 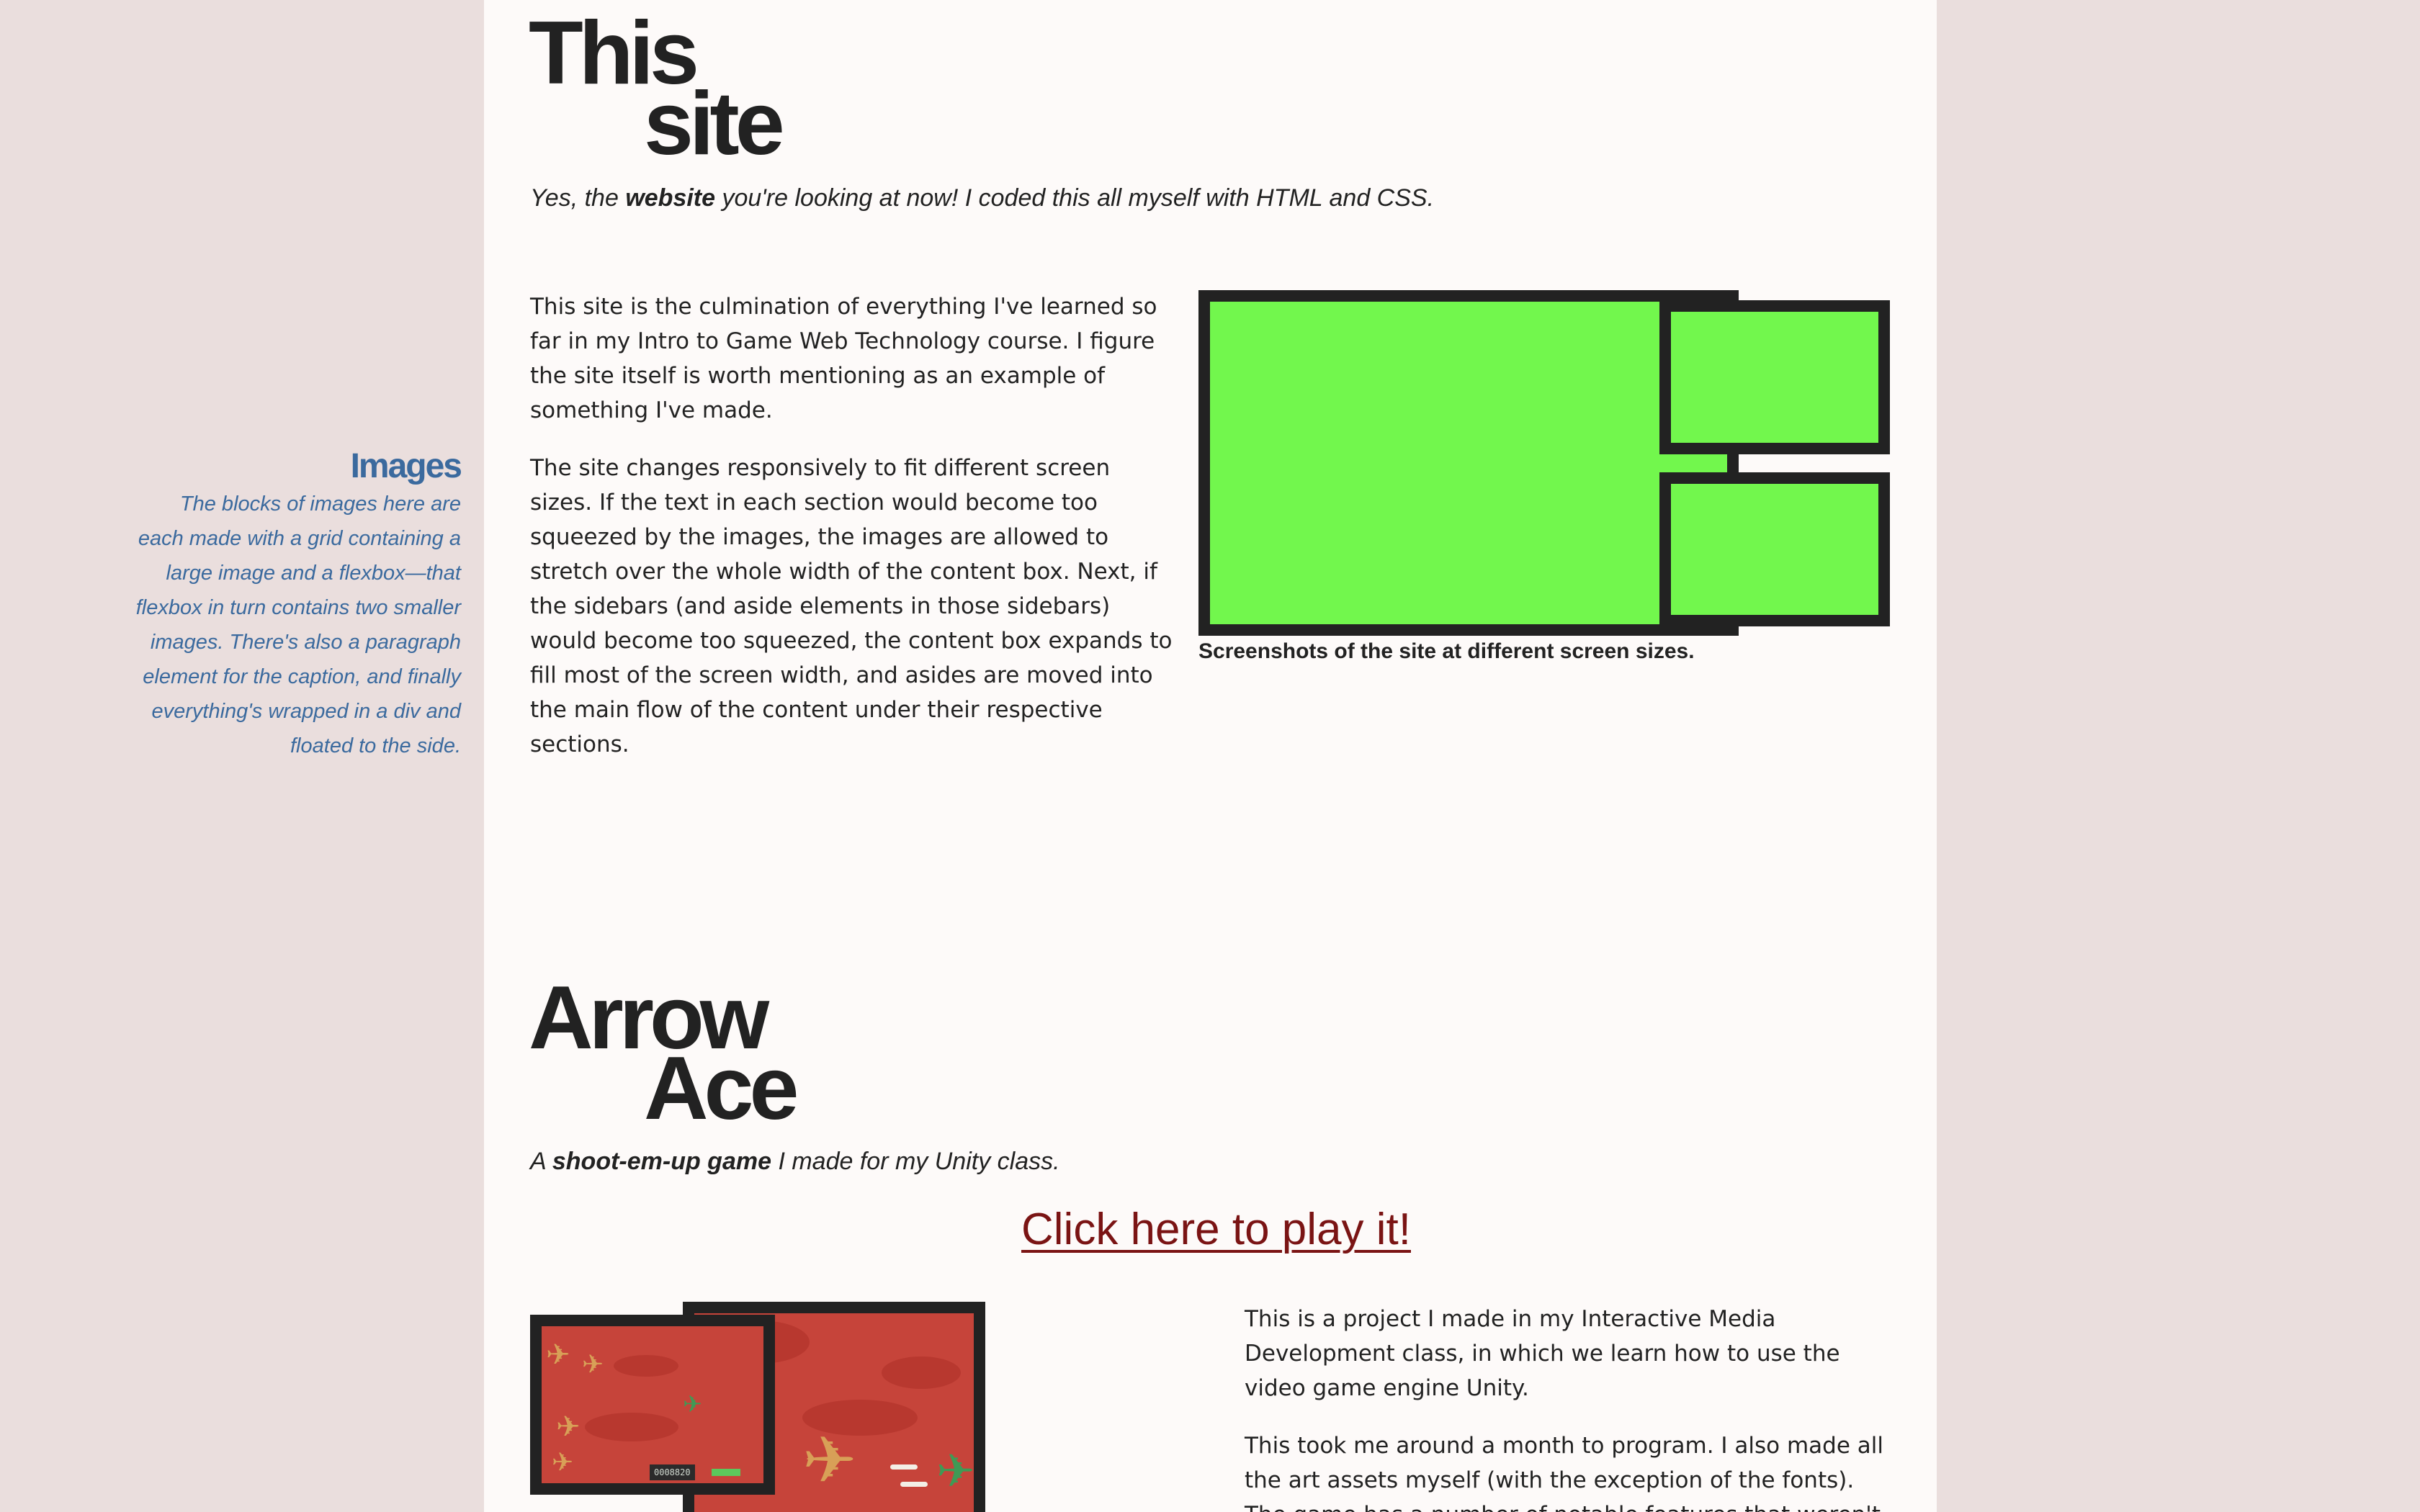 I want to click on game-title-line2: Ace, so click(x=721, y=1088).